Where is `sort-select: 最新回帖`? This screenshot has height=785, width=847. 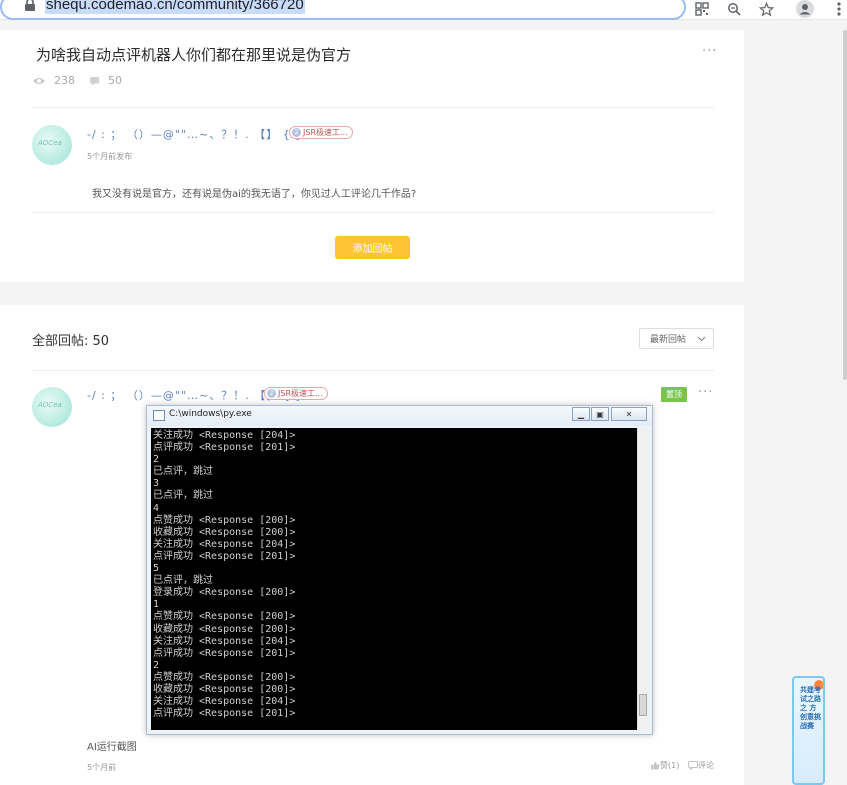 sort-select: 最新回帖 is located at coordinates (676, 338).